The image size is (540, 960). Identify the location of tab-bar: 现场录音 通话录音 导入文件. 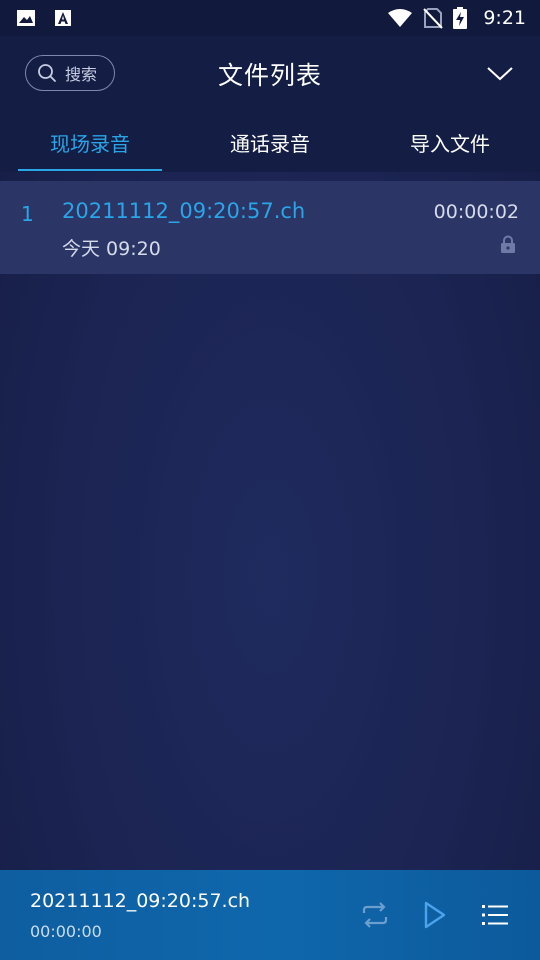
(270, 143).